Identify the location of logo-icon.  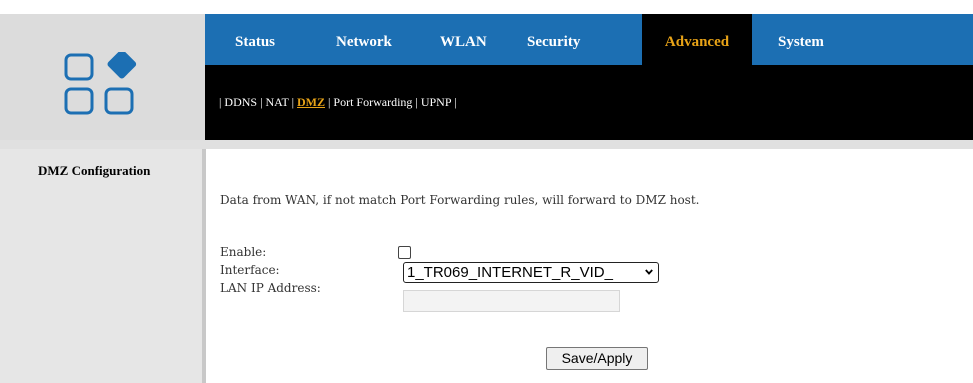
(100, 83).